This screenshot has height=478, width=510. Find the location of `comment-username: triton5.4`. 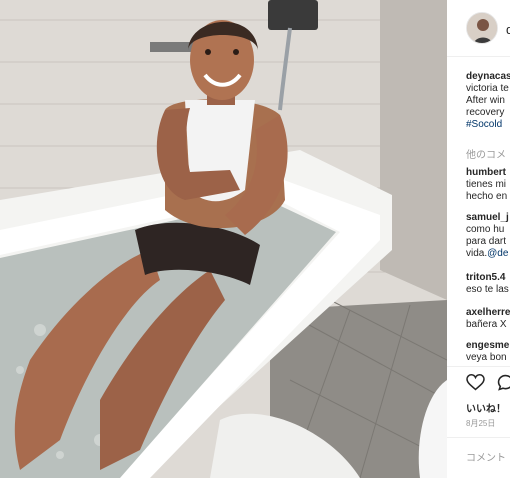

comment-username: triton5.4 is located at coordinates (488, 278).